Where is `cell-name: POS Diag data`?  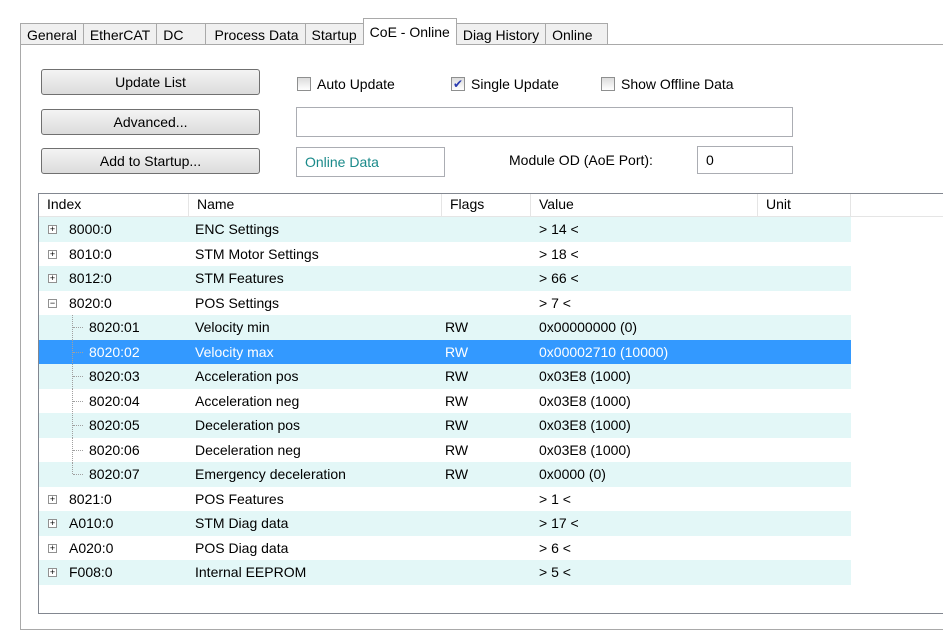 cell-name: POS Diag data is located at coordinates (242, 547).